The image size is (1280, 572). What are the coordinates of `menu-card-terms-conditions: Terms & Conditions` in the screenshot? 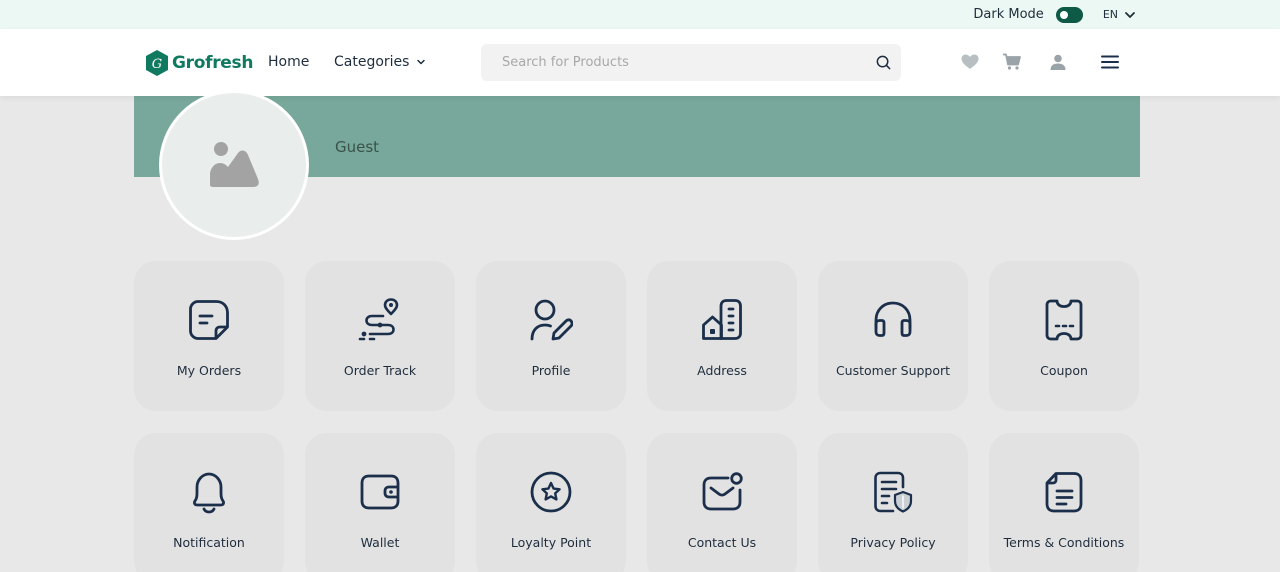 It's located at (1064, 502).